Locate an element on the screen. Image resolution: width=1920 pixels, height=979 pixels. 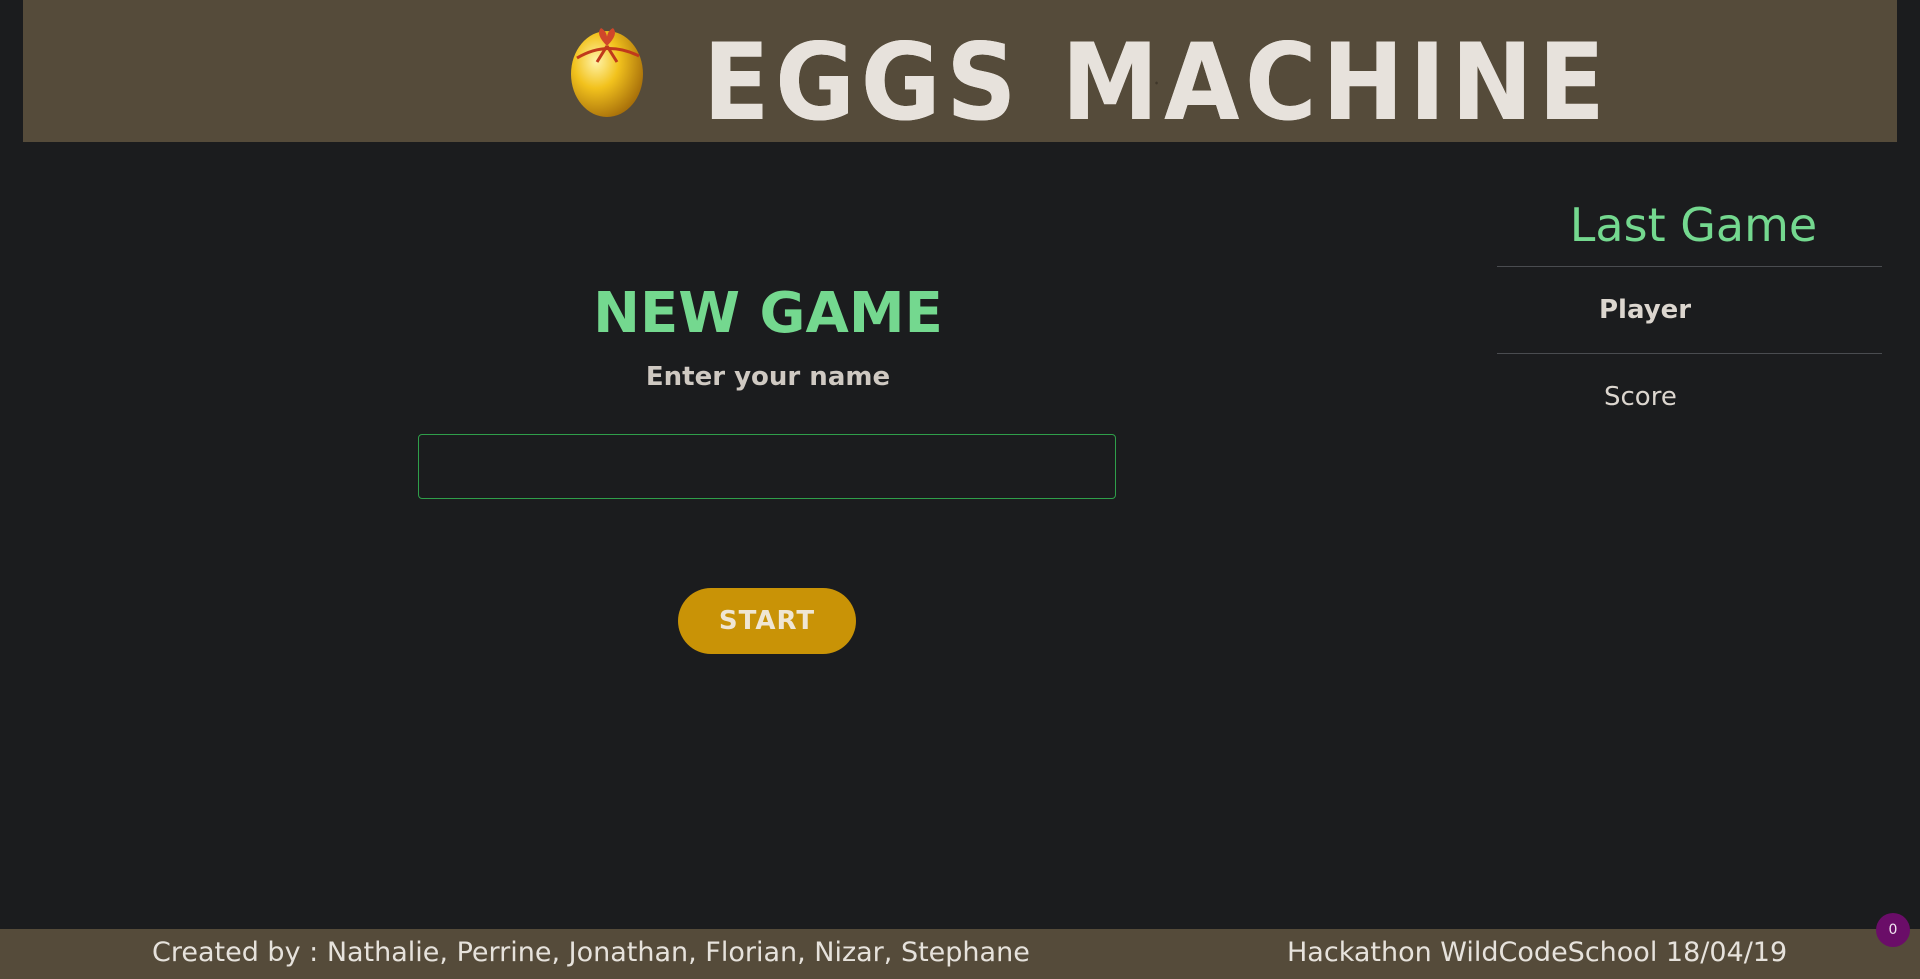
new-game-title: NEW GAME is located at coordinates (768, 313).